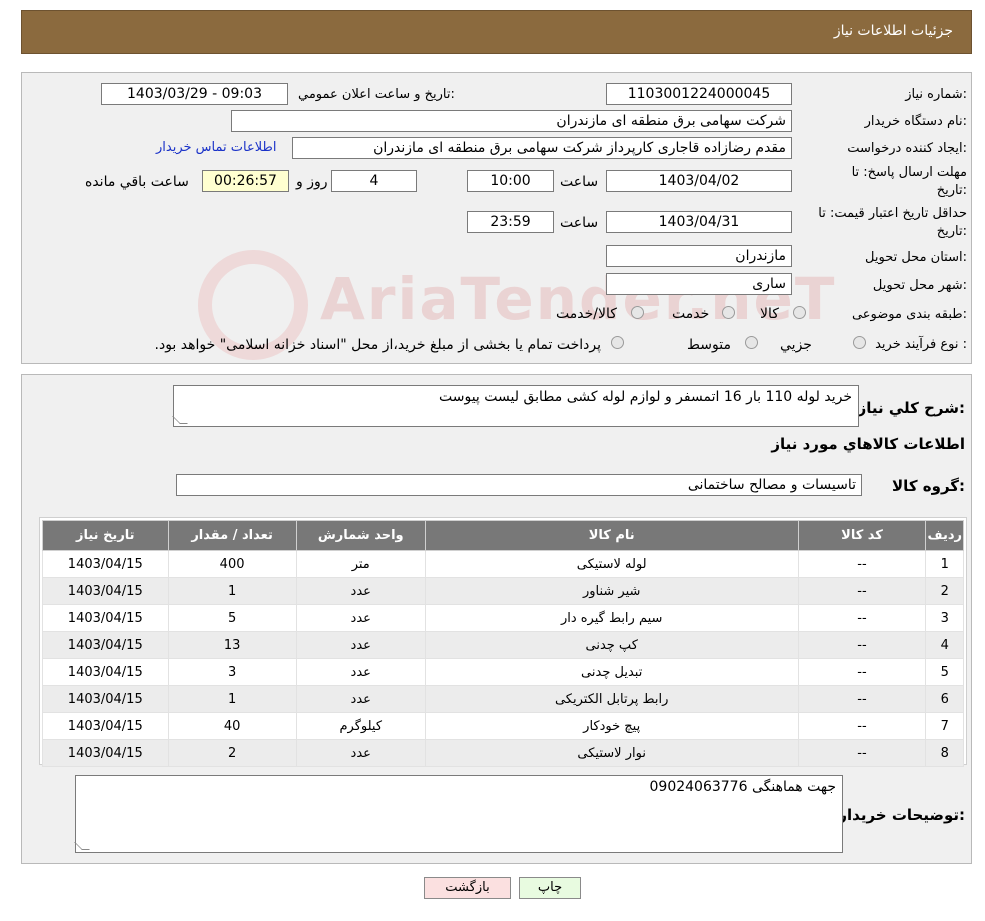 The image size is (985, 921). What do you see at coordinates (232, 753) in the screenshot?
I see `cell-quantity: 2` at bounding box center [232, 753].